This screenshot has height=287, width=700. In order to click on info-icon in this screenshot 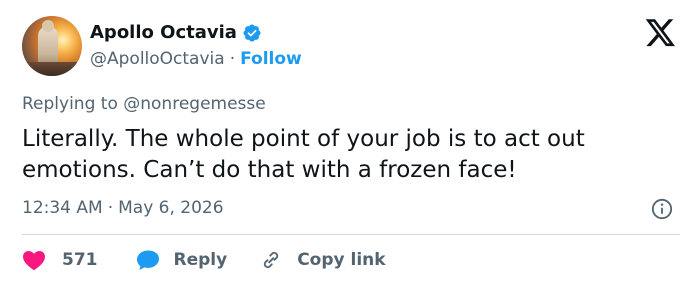, I will do `click(662, 209)`.